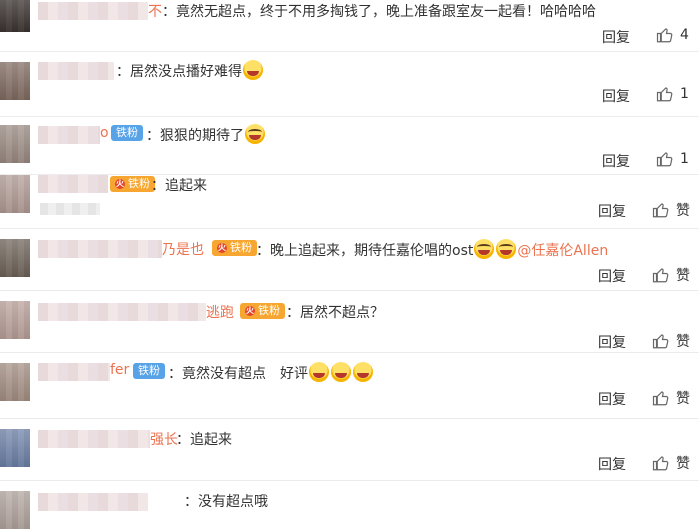 The width and height of the screenshot is (699, 529). Describe the element at coordinates (349, 386) in the screenshot. I see `comment-item: fer 铁粉 ：竟然没有超点 好评 回复 赞` at that location.